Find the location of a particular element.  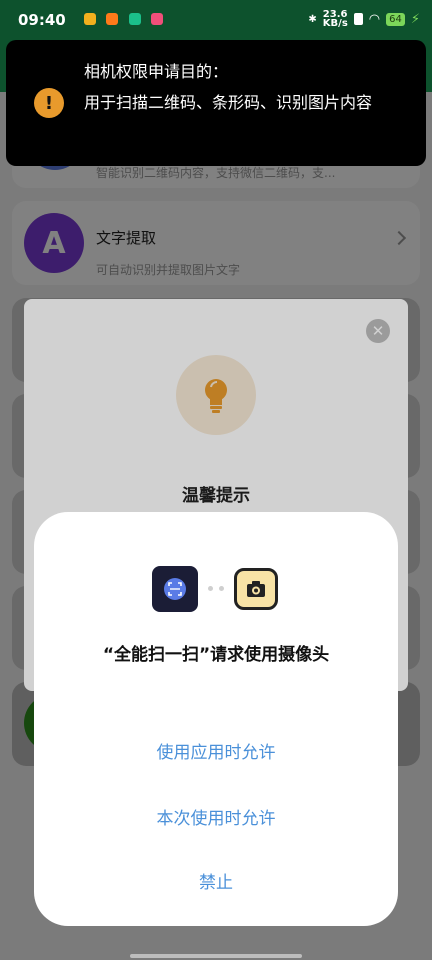

net-speed: 23.6 KB/s is located at coordinates (335, 19).